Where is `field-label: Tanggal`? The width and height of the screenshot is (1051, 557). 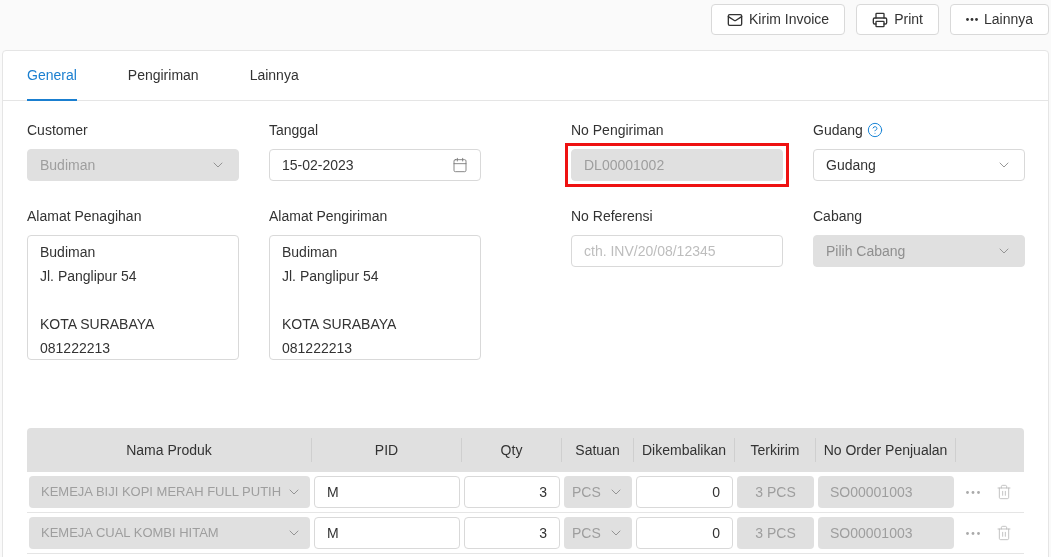 field-label: Tanggal is located at coordinates (294, 130).